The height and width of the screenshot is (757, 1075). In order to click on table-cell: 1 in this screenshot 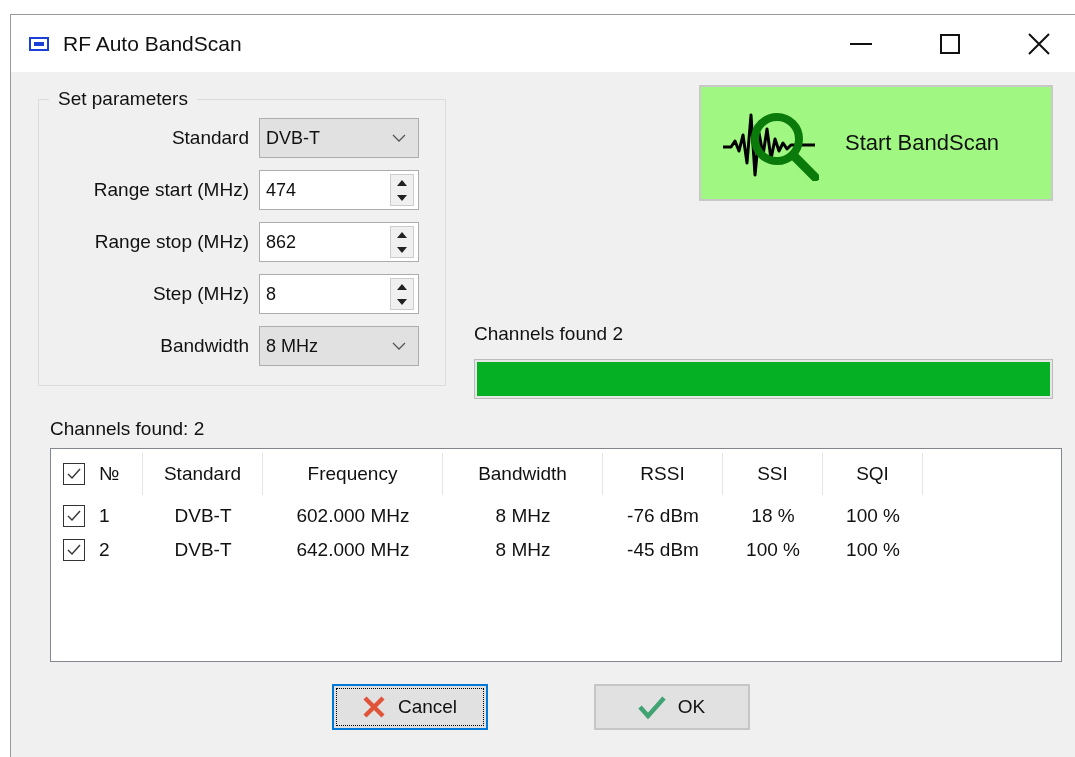, I will do `click(97, 516)`.